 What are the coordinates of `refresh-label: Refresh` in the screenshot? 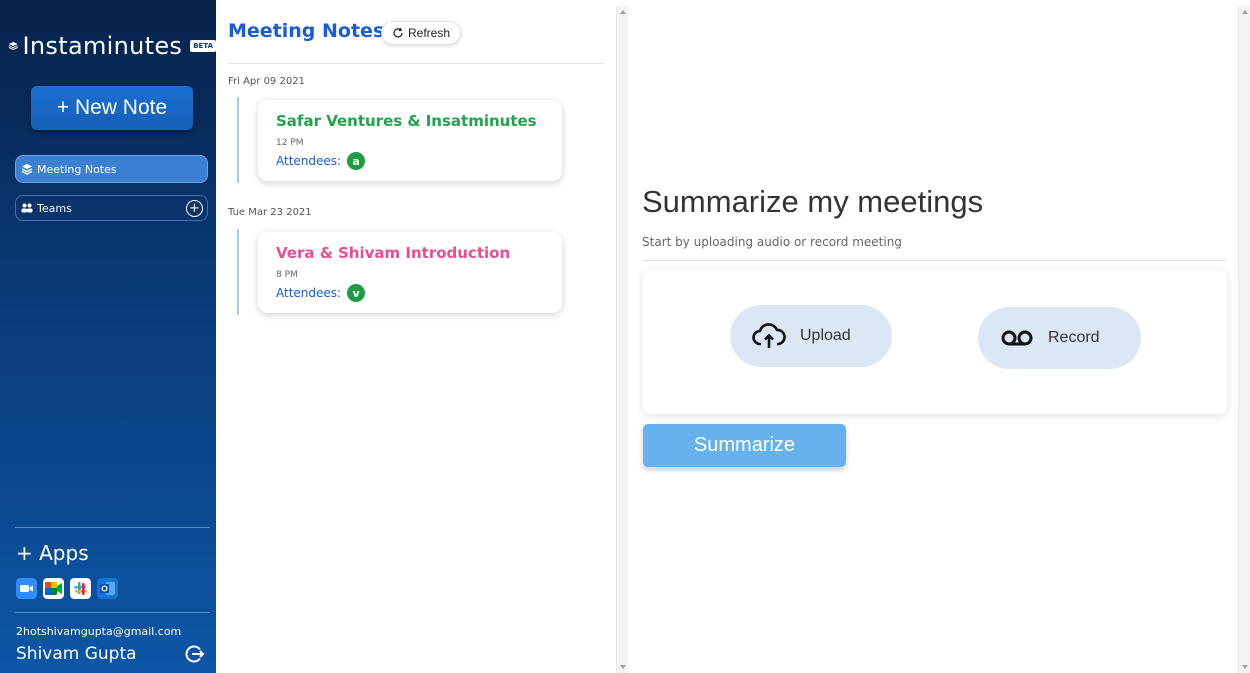 It's located at (429, 33).